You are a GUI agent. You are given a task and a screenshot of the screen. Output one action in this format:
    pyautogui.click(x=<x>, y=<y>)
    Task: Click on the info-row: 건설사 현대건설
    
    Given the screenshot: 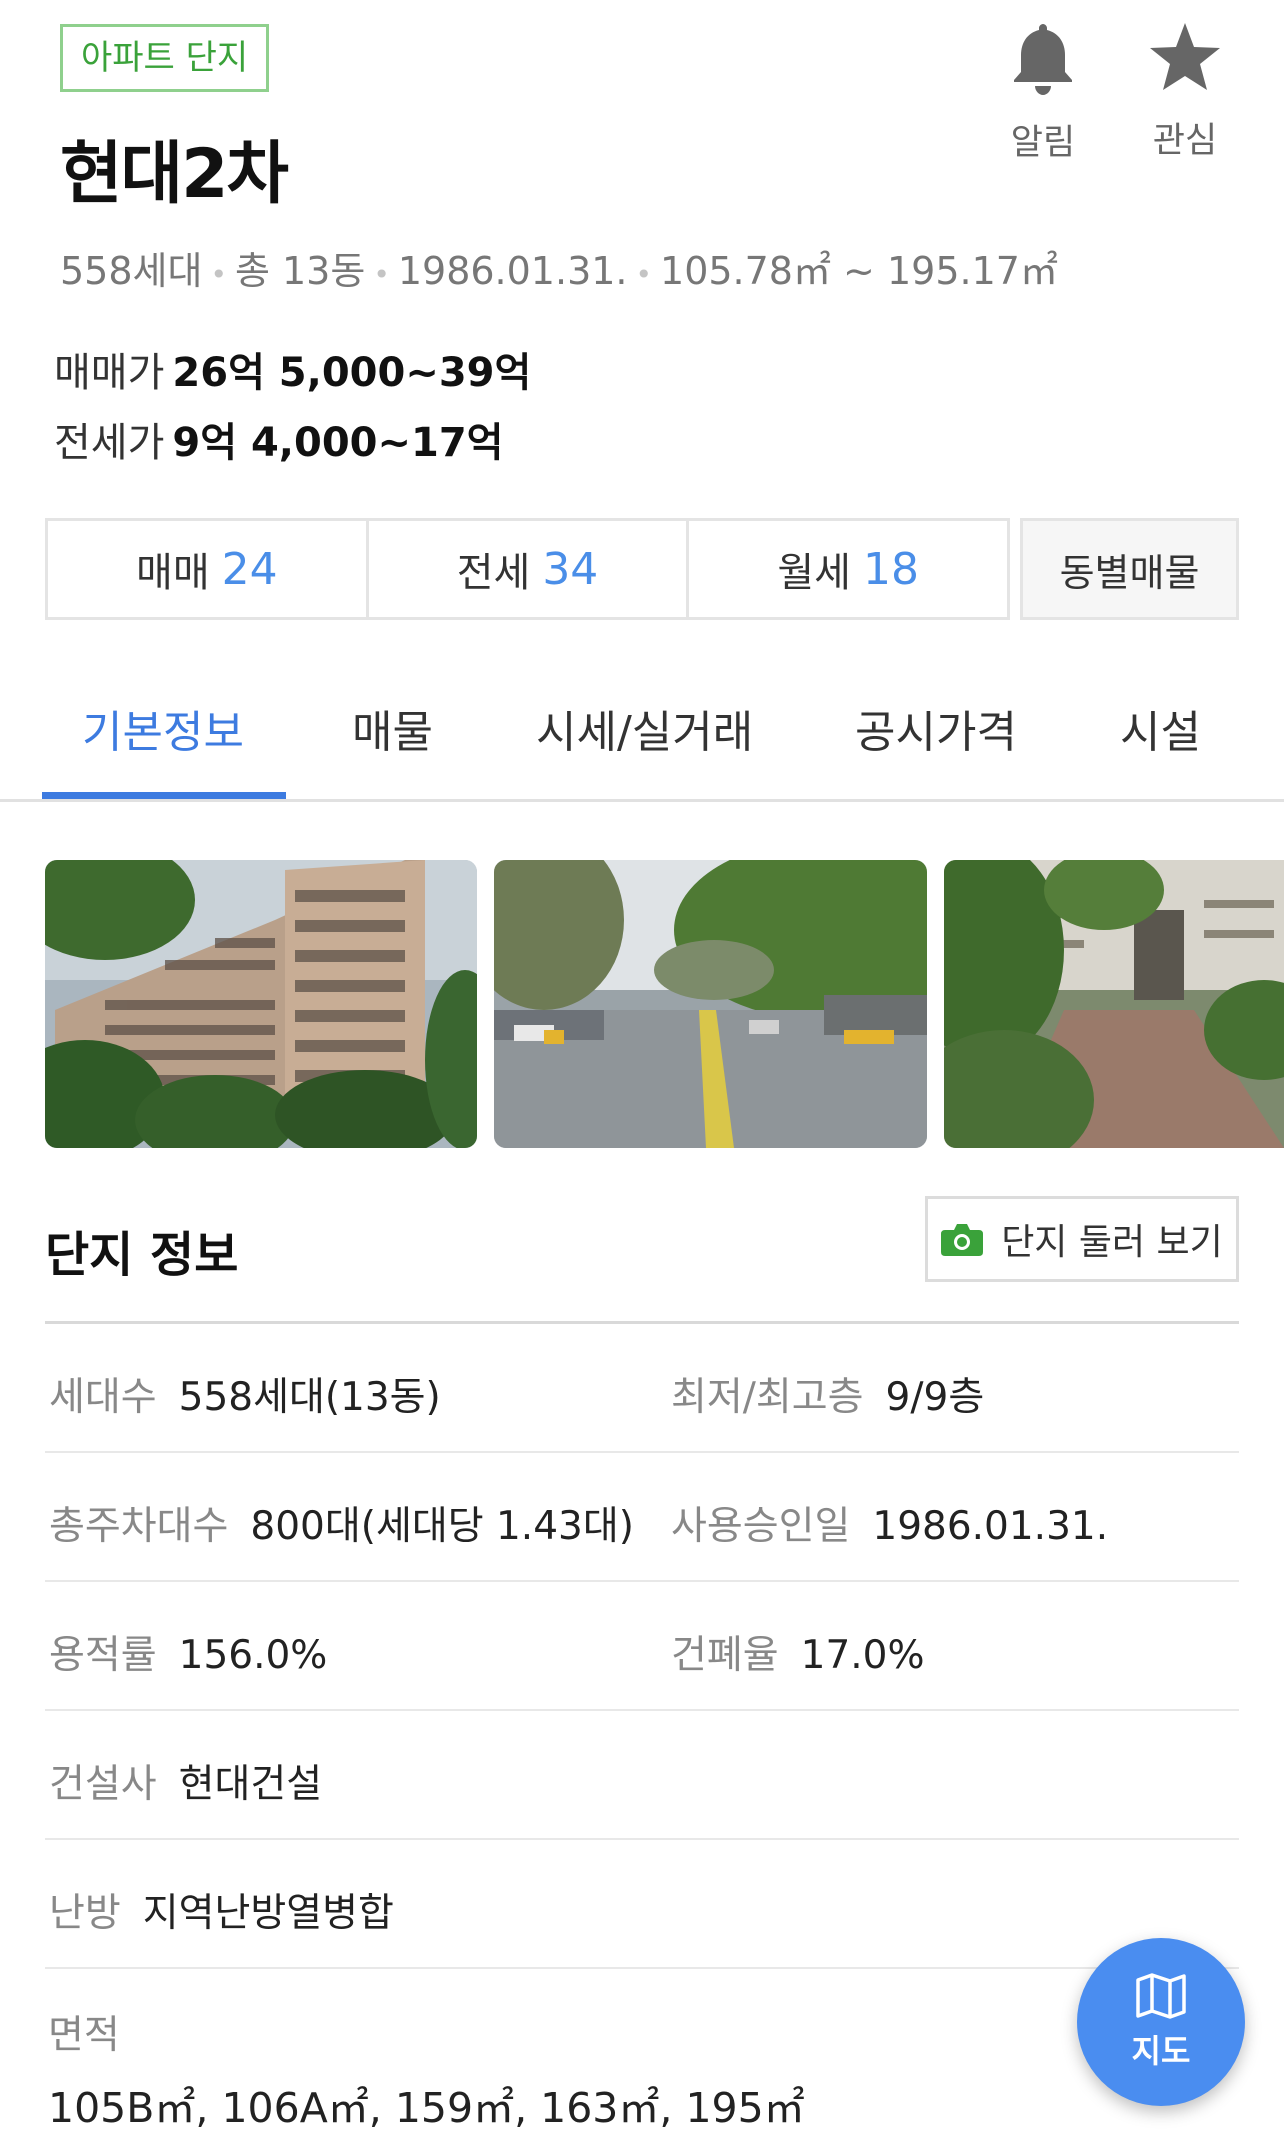 What is the action you would take?
    pyautogui.click(x=642, y=1775)
    